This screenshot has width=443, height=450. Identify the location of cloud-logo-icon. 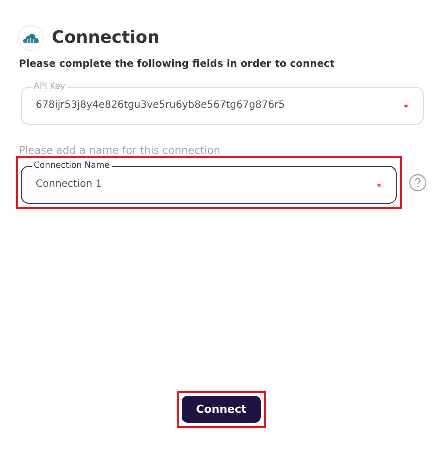
(31, 38).